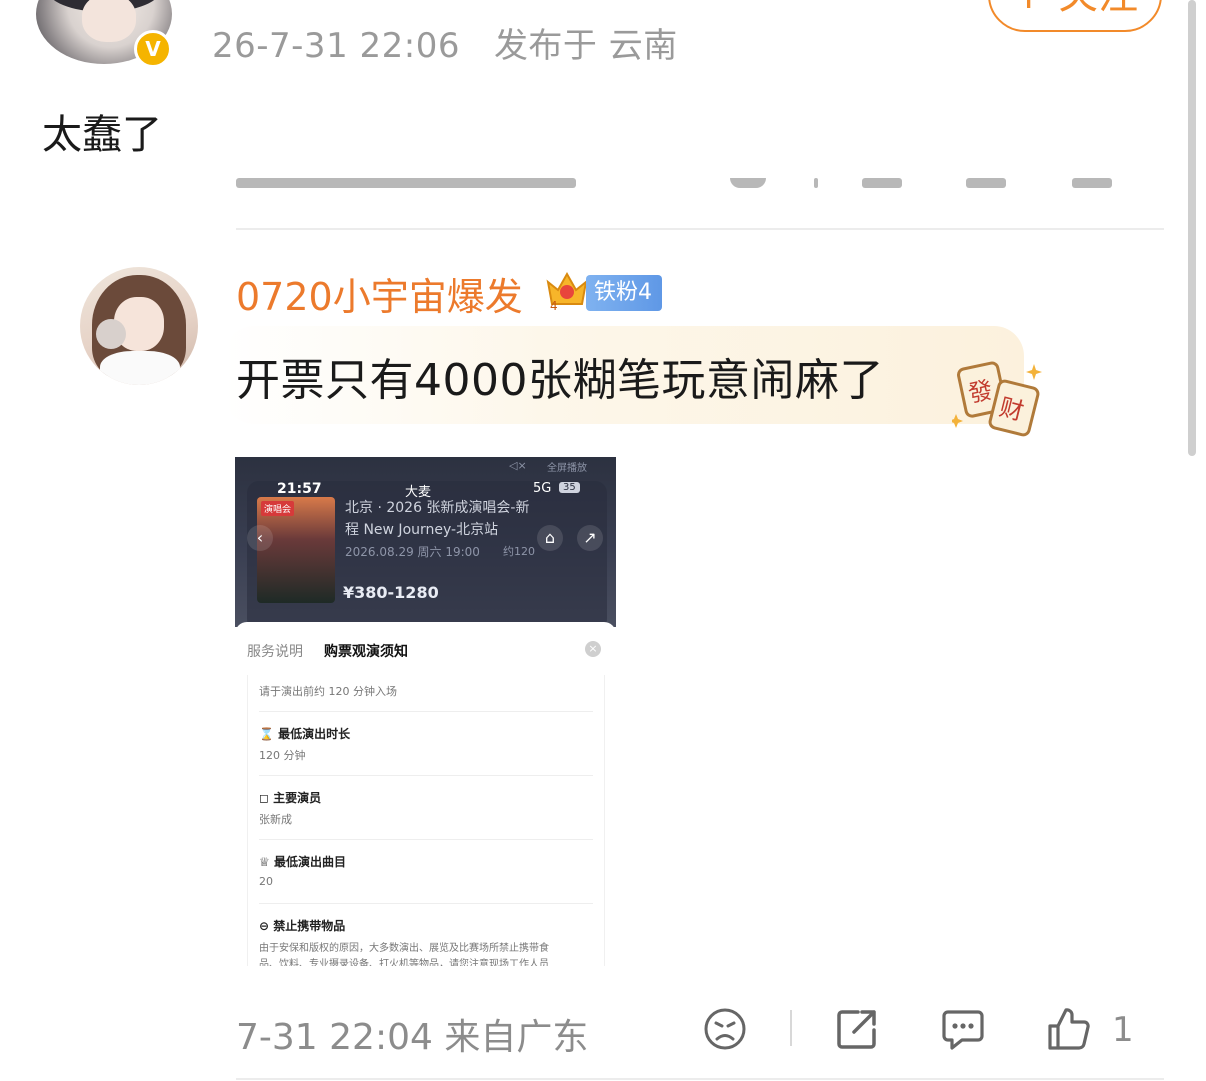 This screenshot has width=1206, height=1081. What do you see at coordinates (275, 819) in the screenshot?
I see `item-performer-value: 张新成` at bounding box center [275, 819].